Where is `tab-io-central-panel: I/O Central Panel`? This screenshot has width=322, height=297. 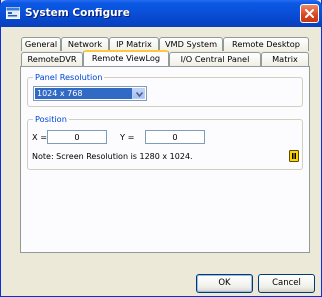 tab-io-central-panel: I/O Central Panel is located at coordinates (215, 59).